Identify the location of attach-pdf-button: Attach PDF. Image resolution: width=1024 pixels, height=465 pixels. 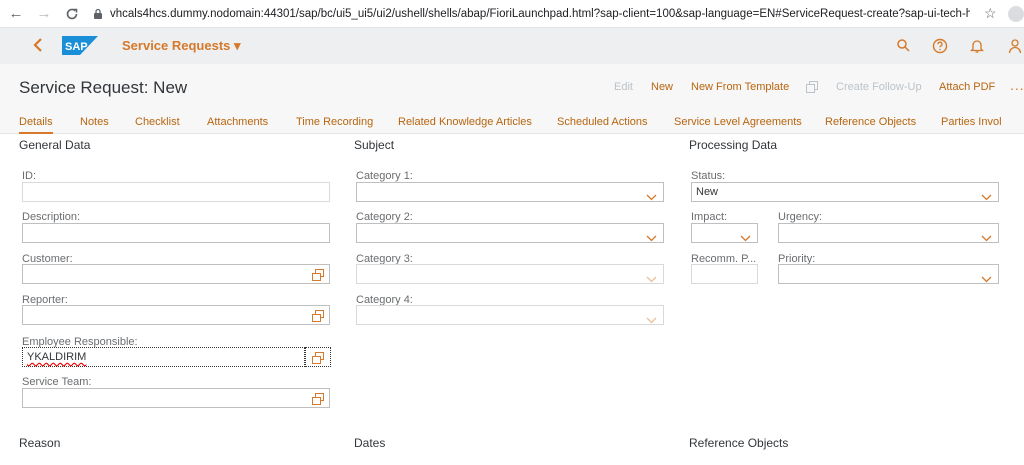
(967, 87).